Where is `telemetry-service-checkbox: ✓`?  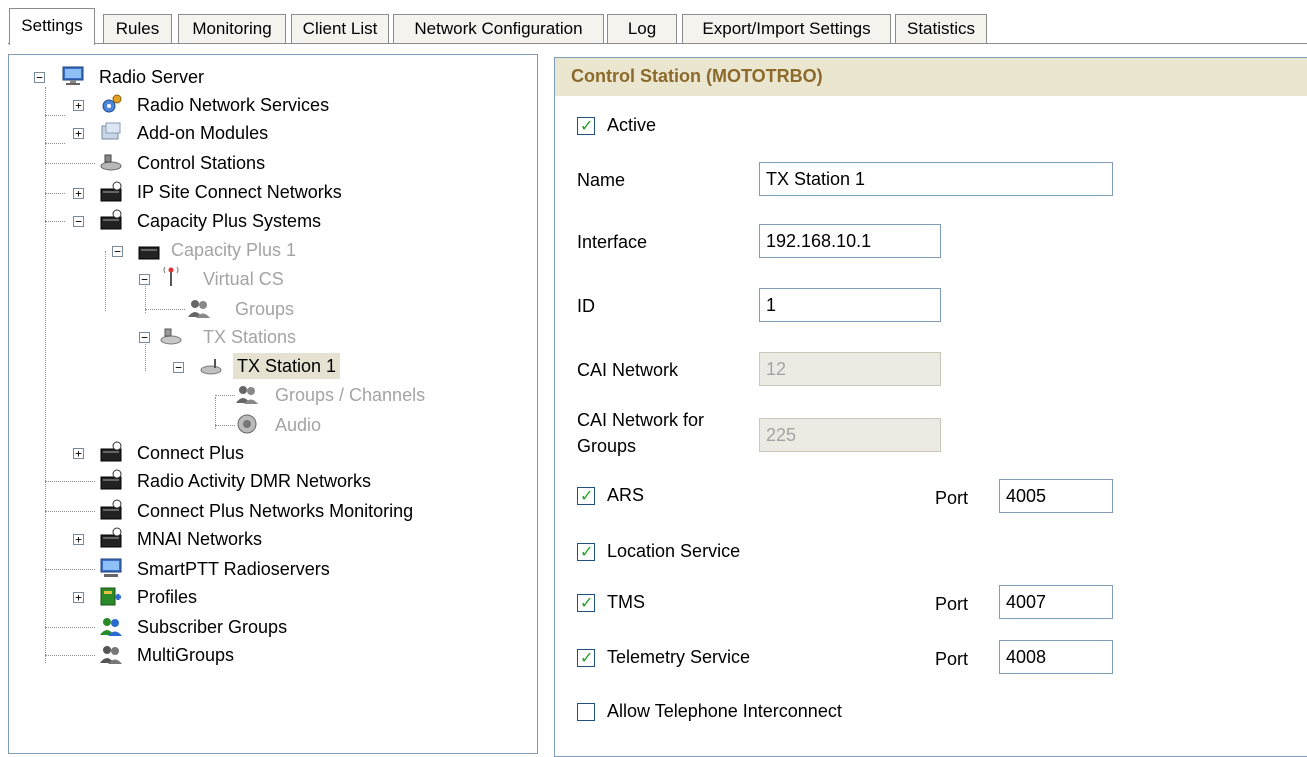 telemetry-service-checkbox: ✓ is located at coordinates (586, 658).